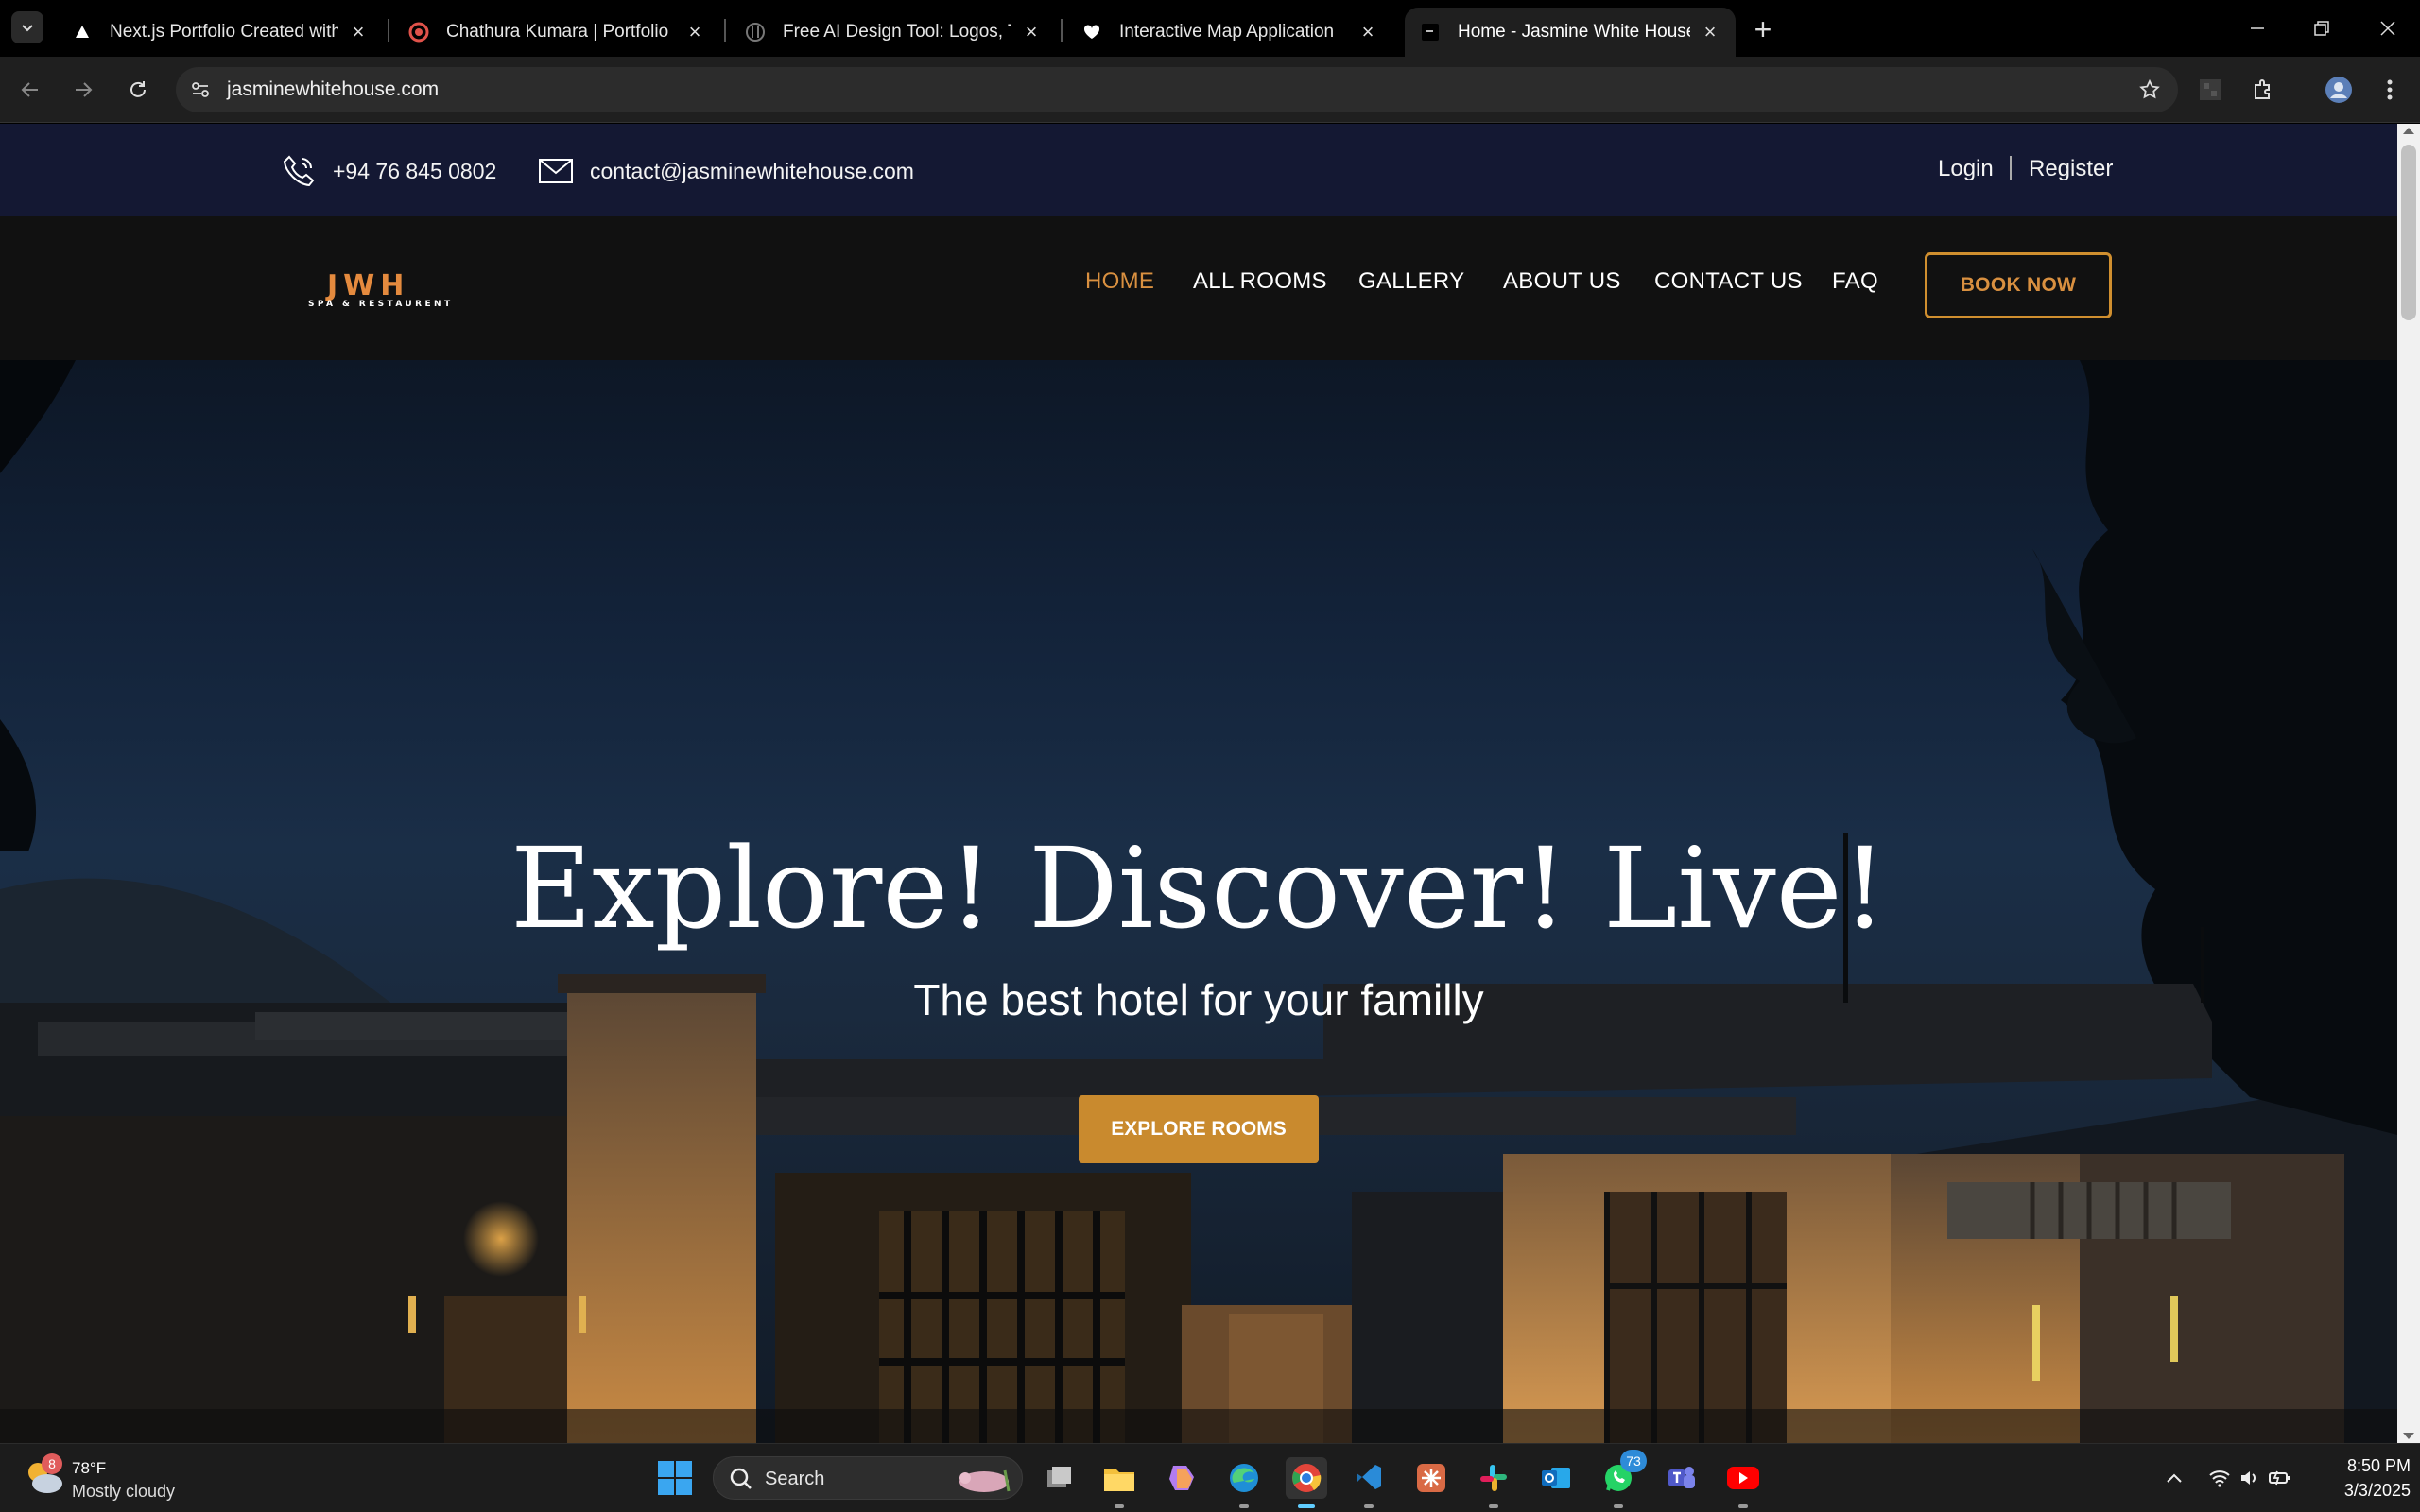 Image resolution: width=2420 pixels, height=1512 pixels. I want to click on forward-icon, so click(83, 90).